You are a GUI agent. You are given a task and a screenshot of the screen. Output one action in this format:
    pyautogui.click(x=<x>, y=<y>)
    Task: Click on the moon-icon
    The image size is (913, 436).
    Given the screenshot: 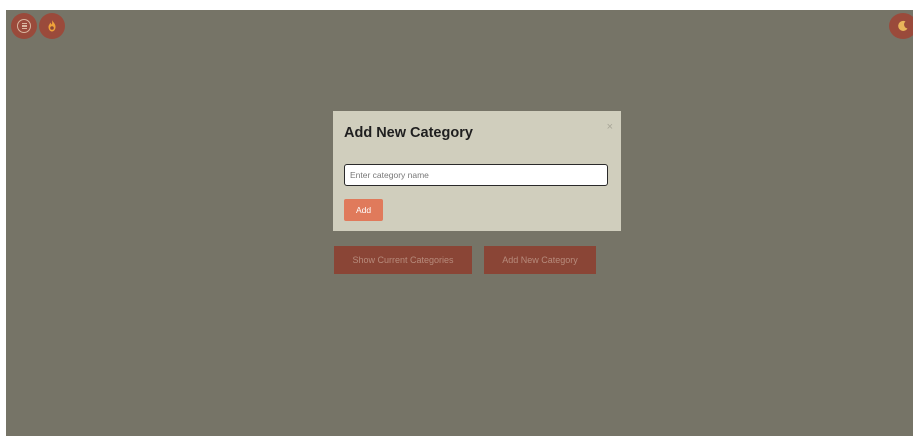 What is the action you would take?
    pyautogui.click(x=903, y=25)
    